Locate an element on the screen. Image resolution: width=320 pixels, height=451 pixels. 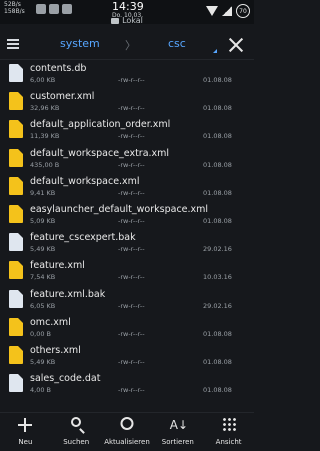
file-name: customer.xml is located at coordinates (62, 97).